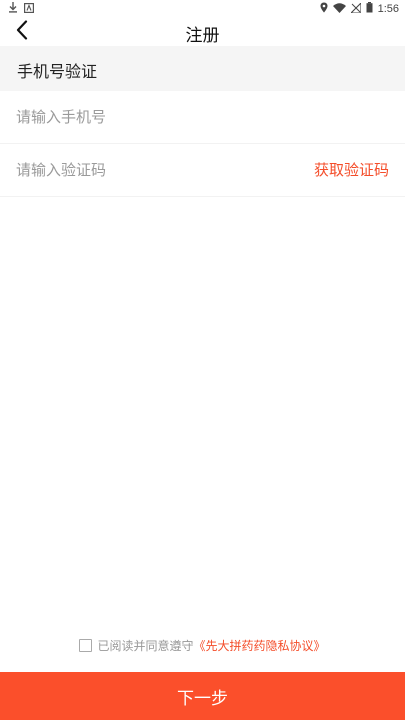 The image size is (405, 720). I want to click on agreement: 已阅读并同意遵守 《先大拼药药隐私协议》, so click(202, 645).